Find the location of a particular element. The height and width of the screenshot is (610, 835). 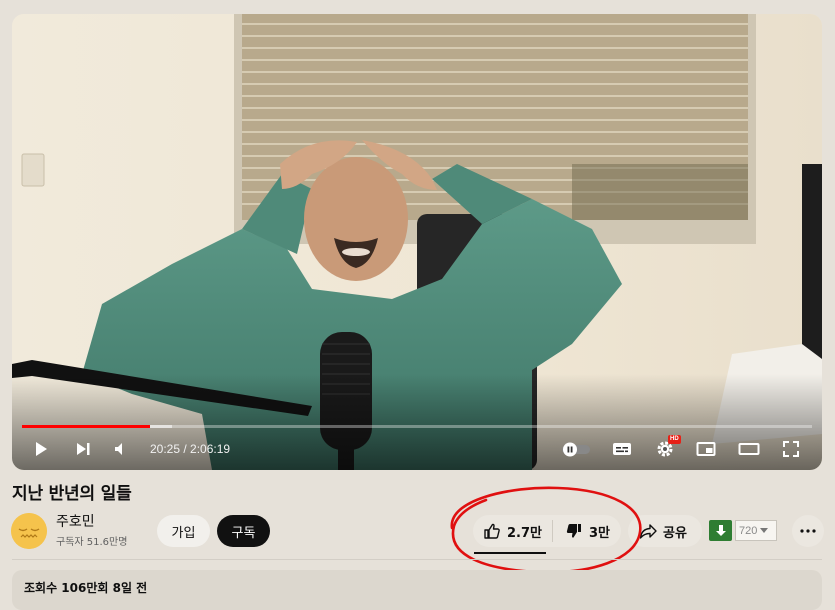

theater-mode-icon is located at coordinates (749, 449).